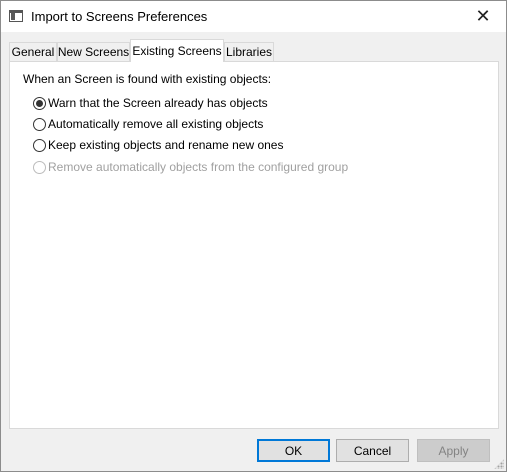  Describe the element at coordinates (177, 50) in the screenshot. I see `tab-existing-screens: Existing Screens` at that location.